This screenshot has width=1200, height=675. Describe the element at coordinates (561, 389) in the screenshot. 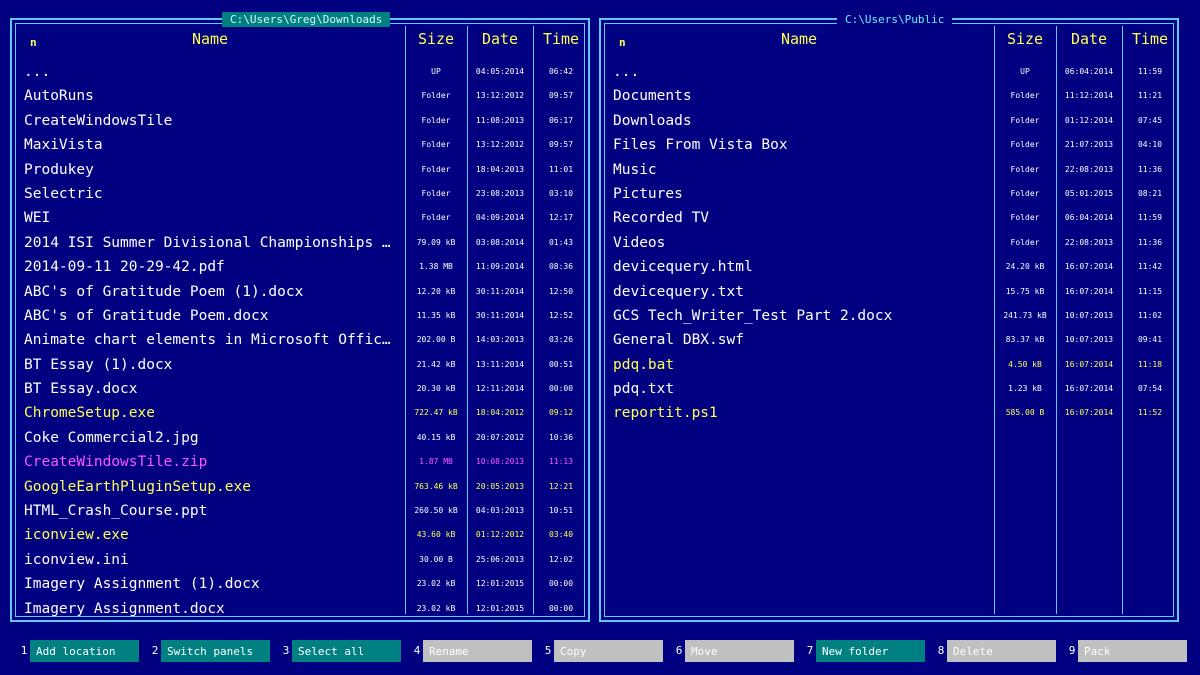

I see `file-time: 00:00` at that location.